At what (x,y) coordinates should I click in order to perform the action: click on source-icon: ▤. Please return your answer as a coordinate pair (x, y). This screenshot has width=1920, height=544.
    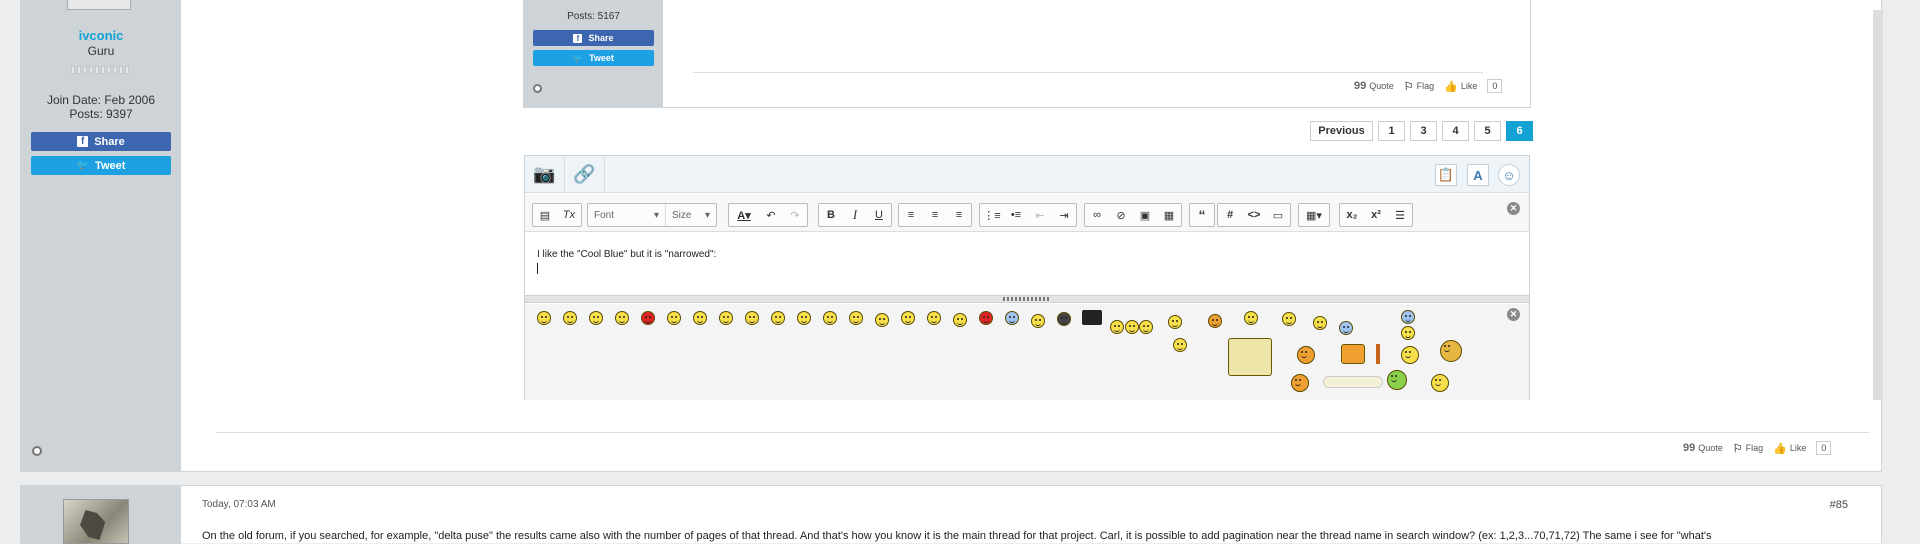
    Looking at the image, I should click on (545, 215).